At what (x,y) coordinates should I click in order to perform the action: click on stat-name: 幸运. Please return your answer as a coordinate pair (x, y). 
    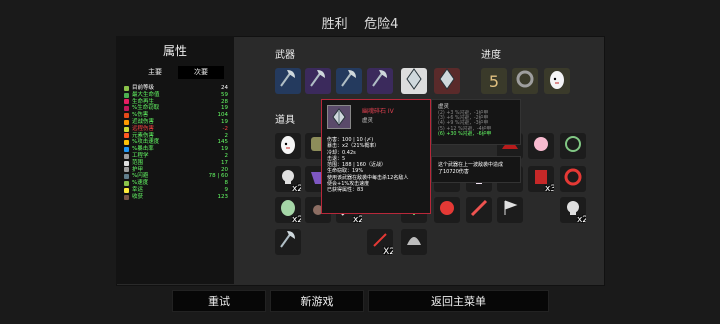
    Looking at the image, I should click on (138, 189).